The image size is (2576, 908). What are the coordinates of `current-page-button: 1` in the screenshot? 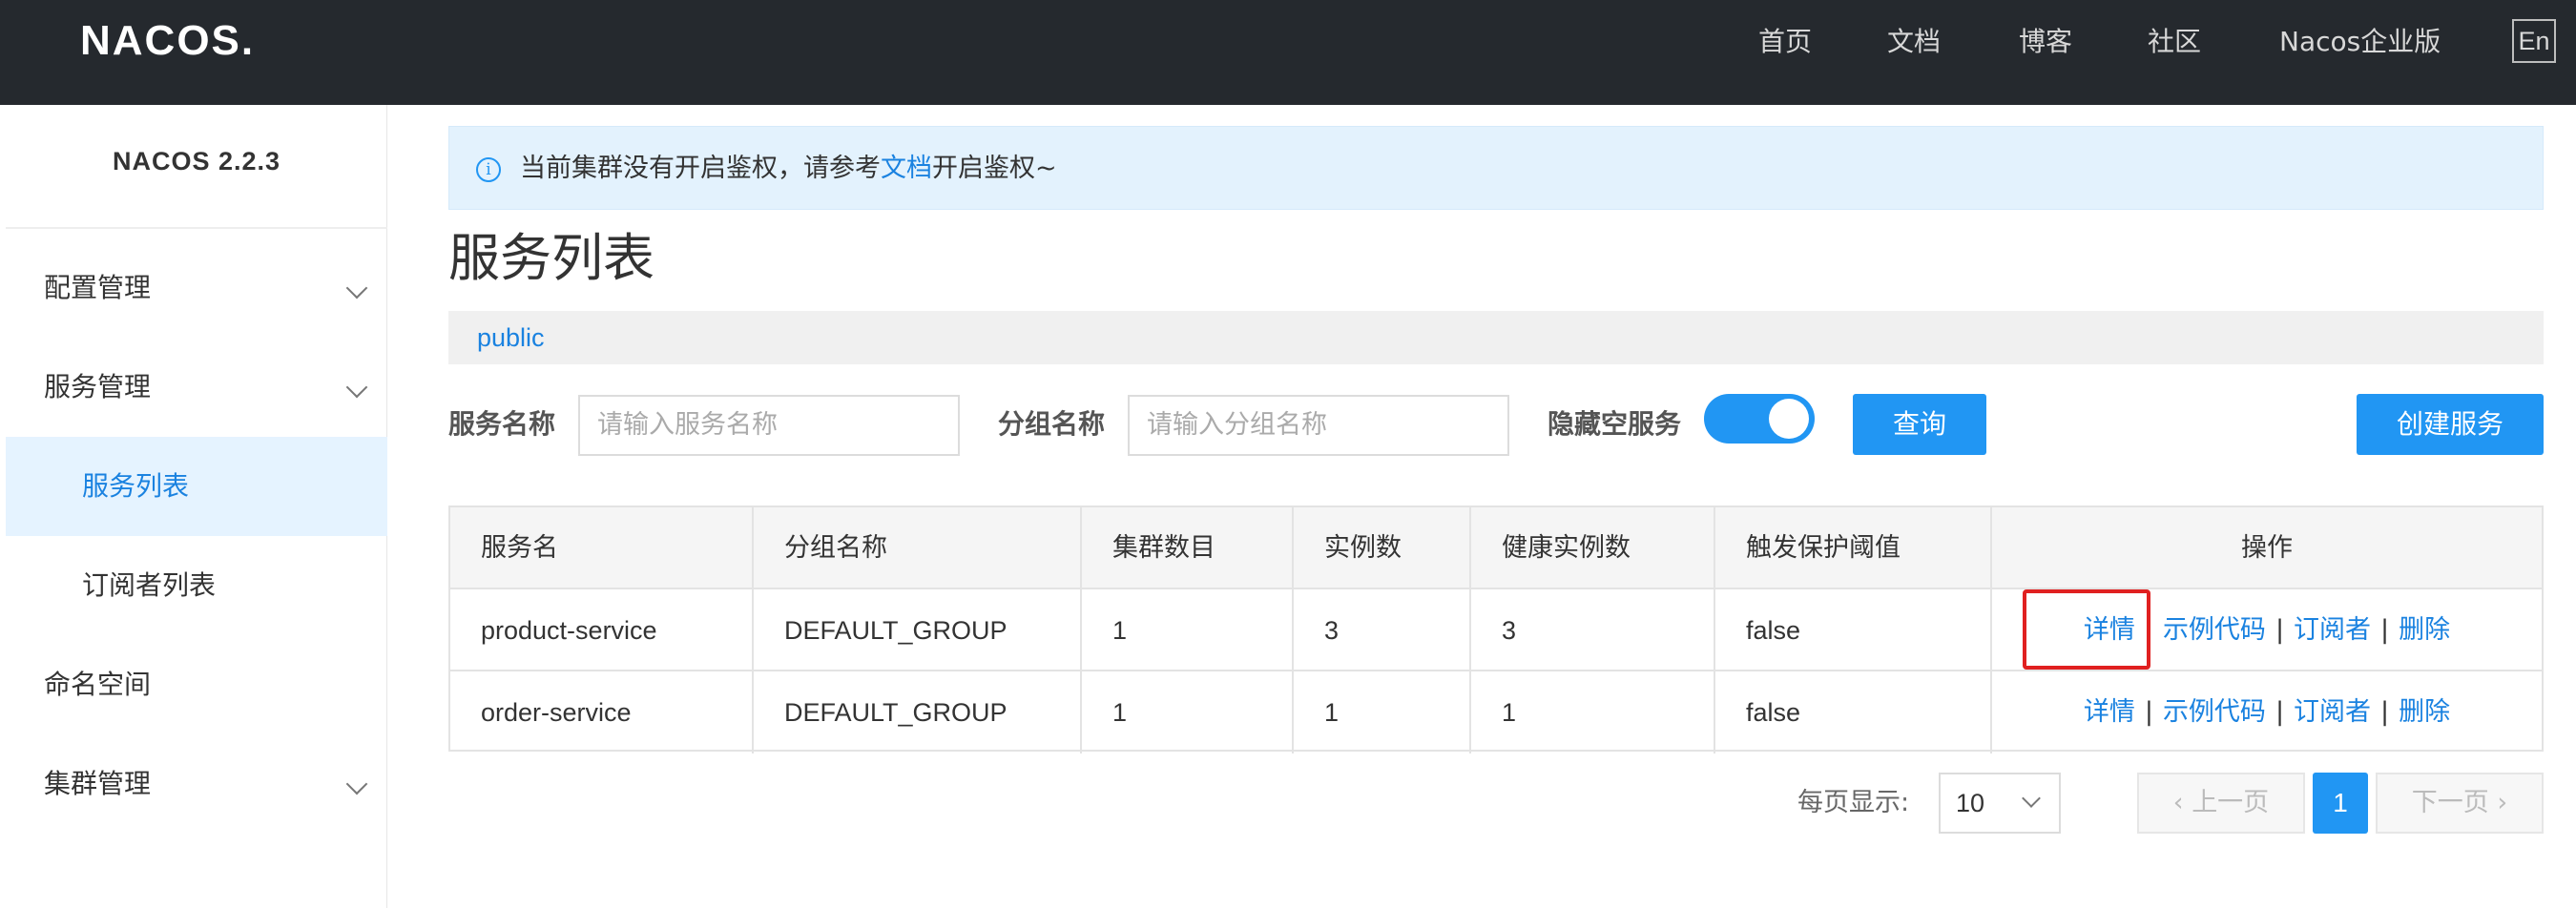 It's located at (2340, 803).